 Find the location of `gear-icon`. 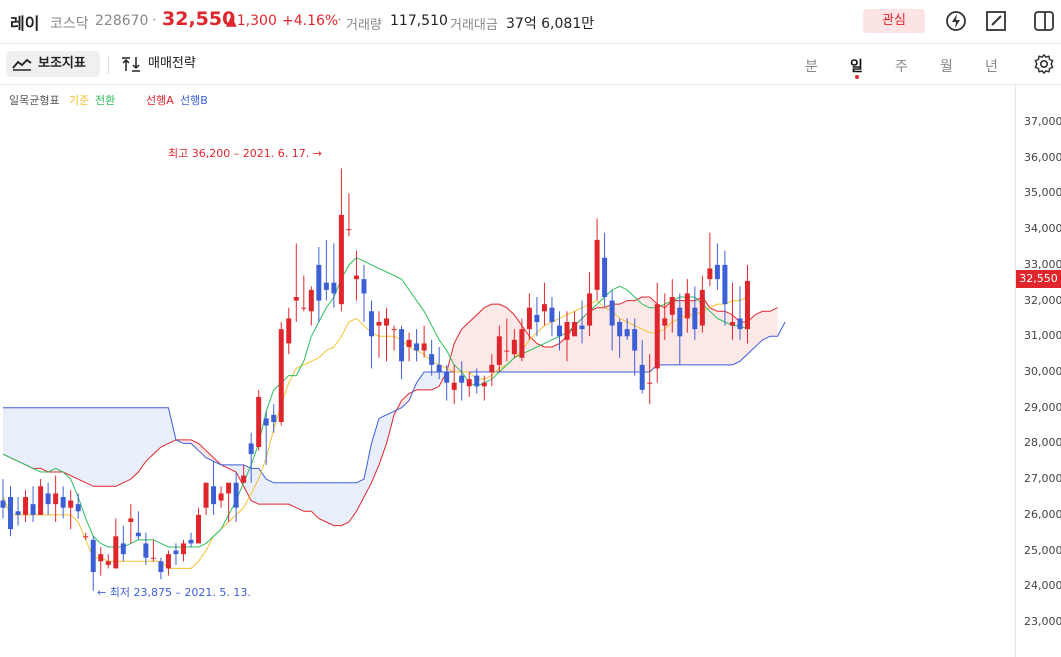

gear-icon is located at coordinates (1044, 66).